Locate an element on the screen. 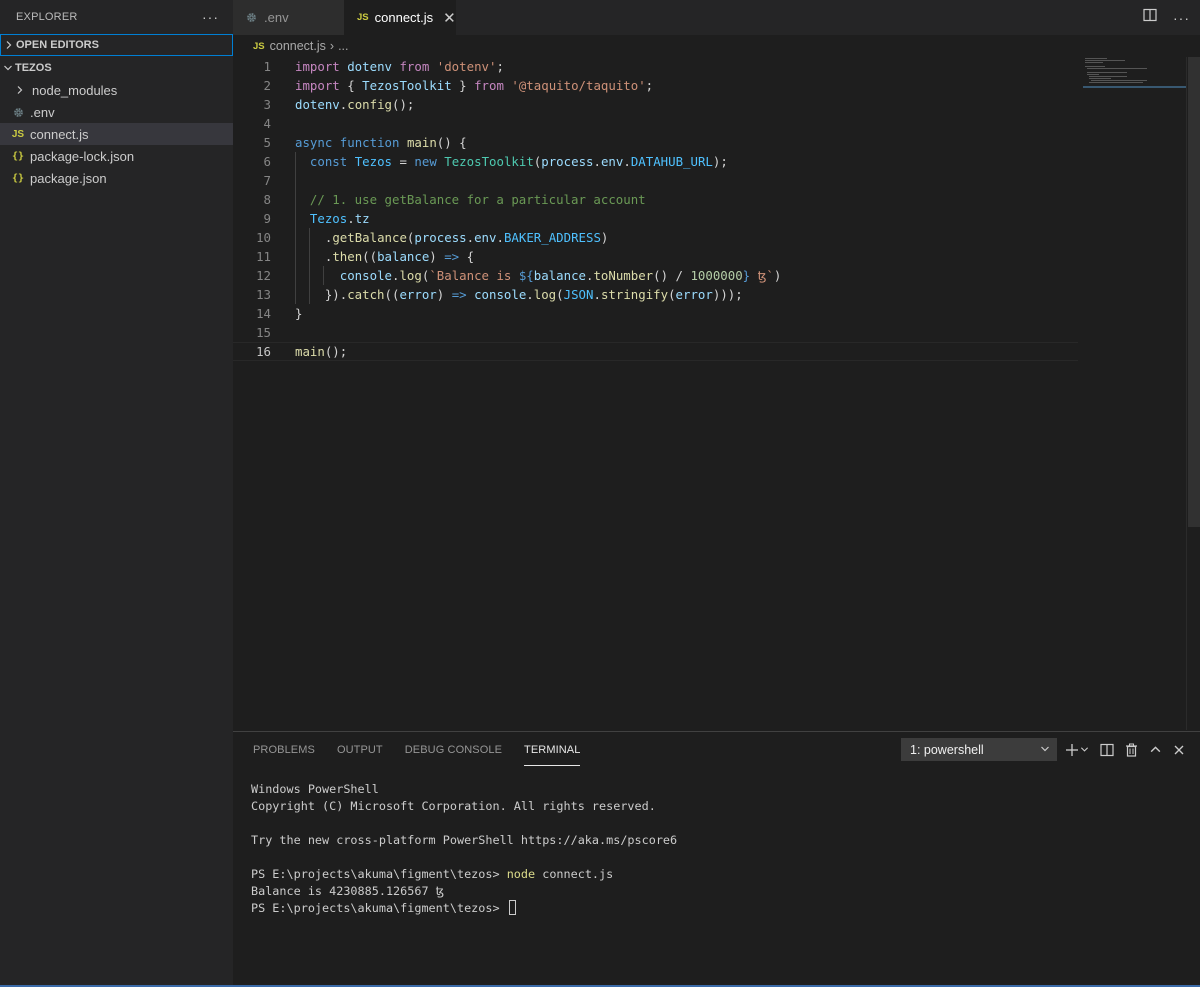 The image size is (1200, 987). split-terminal-icon is located at coordinates (1107, 750).